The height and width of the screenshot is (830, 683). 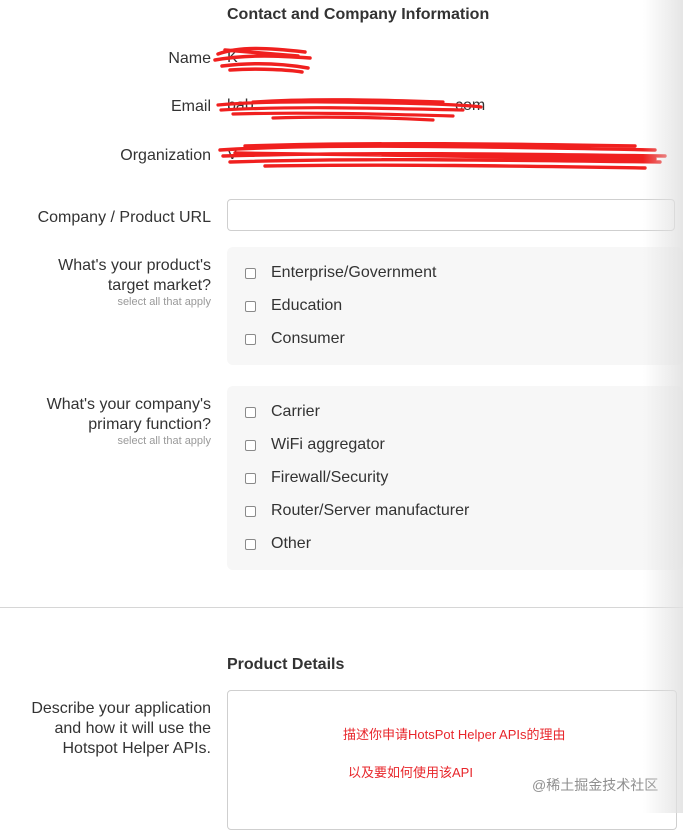 What do you see at coordinates (250, 445) in the screenshot?
I see `checkbox-wifi-aggregator` at bounding box center [250, 445].